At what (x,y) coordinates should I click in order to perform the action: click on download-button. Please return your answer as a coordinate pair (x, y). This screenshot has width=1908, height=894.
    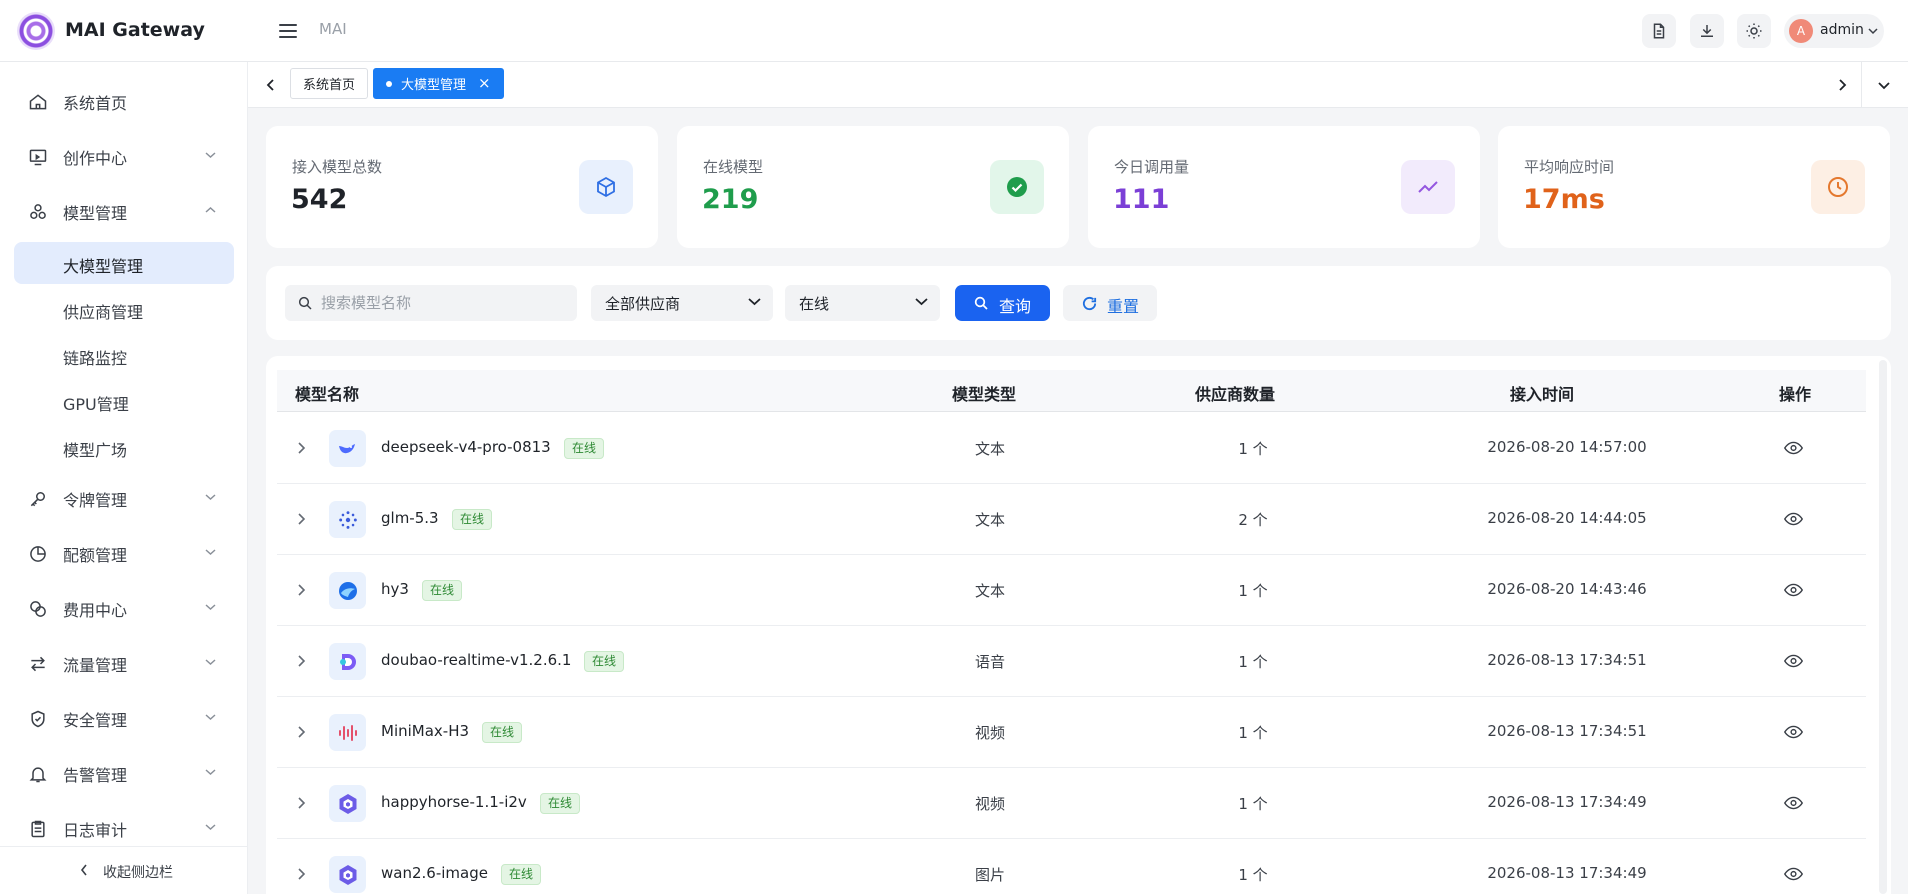
    Looking at the image, I should click on (1707, 31).